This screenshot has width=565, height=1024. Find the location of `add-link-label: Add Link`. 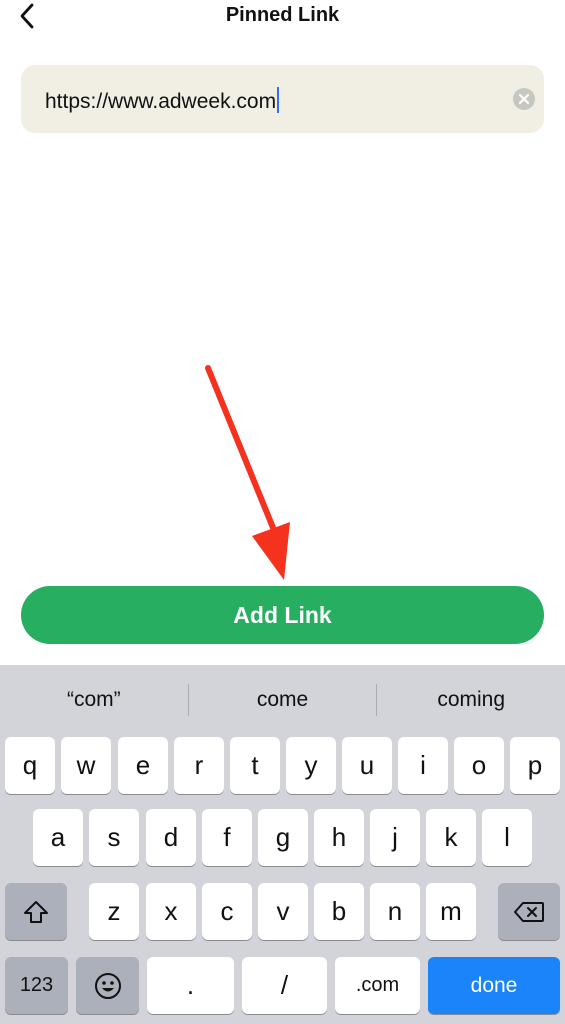

add-link-label: Add Link is located at coordinates (282, 614).